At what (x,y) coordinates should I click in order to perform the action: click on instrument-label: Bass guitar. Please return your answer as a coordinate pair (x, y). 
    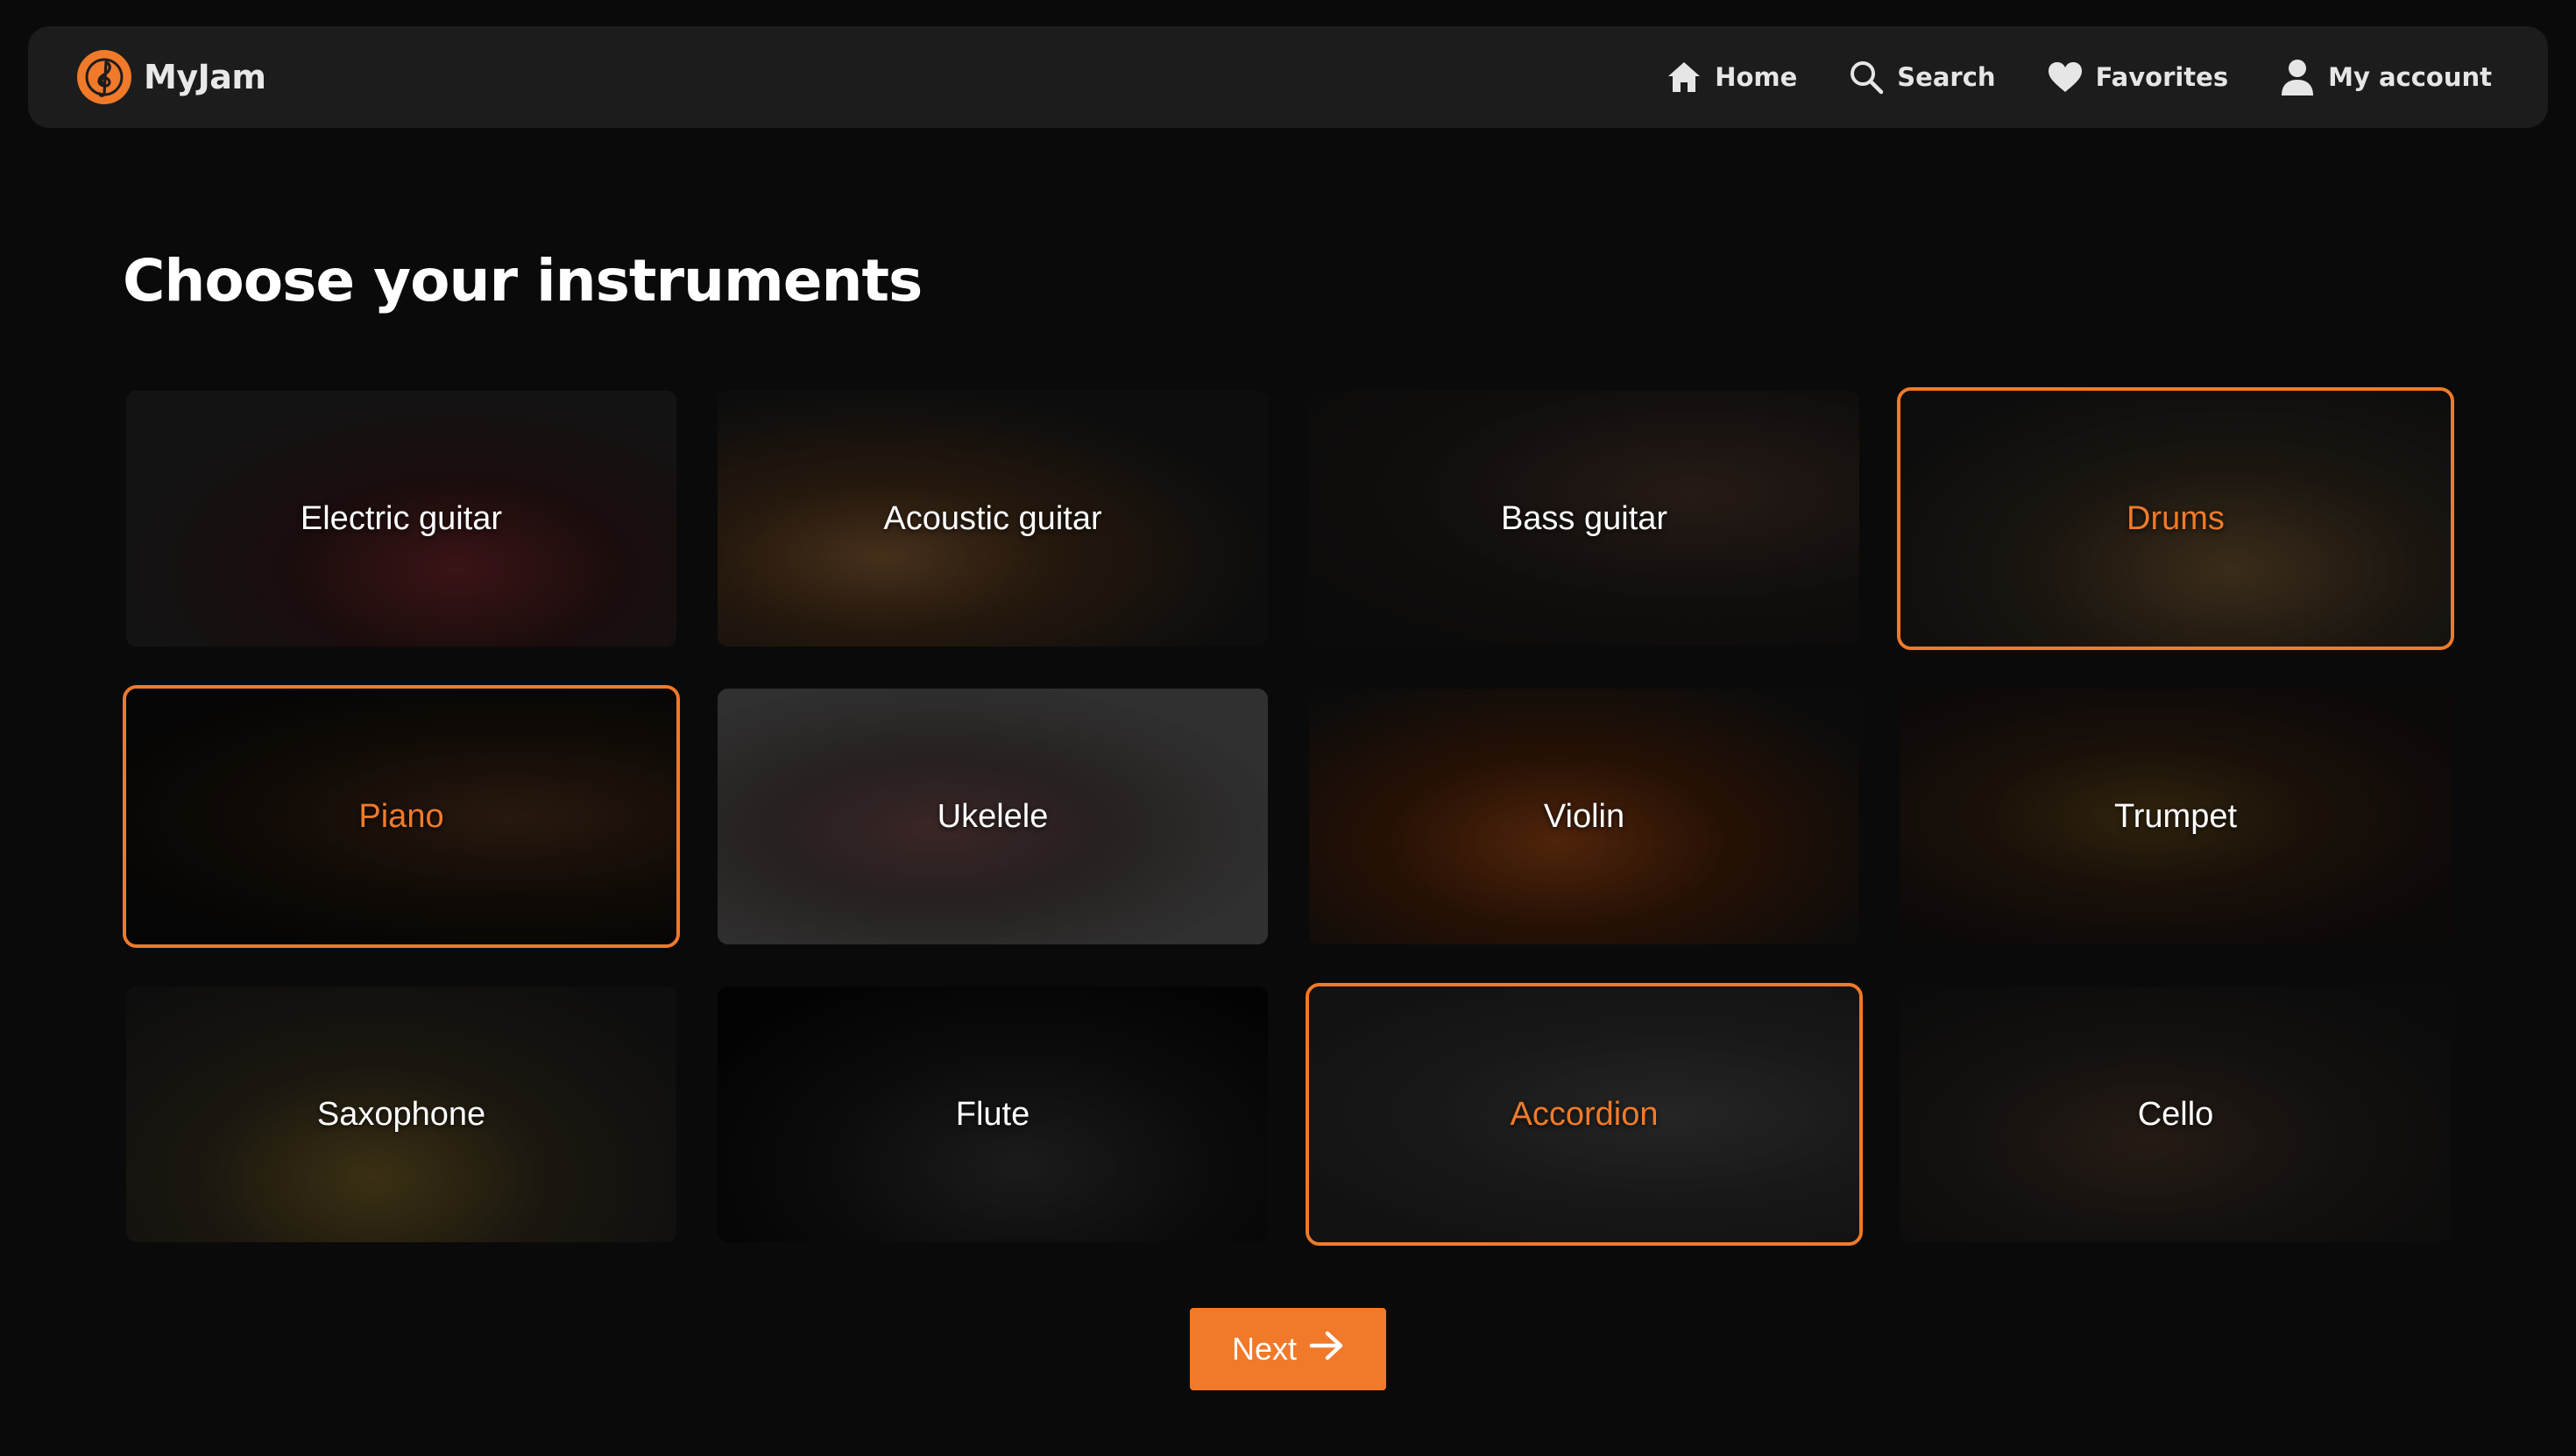
    Looking at the image, I should click on (1584, 518).